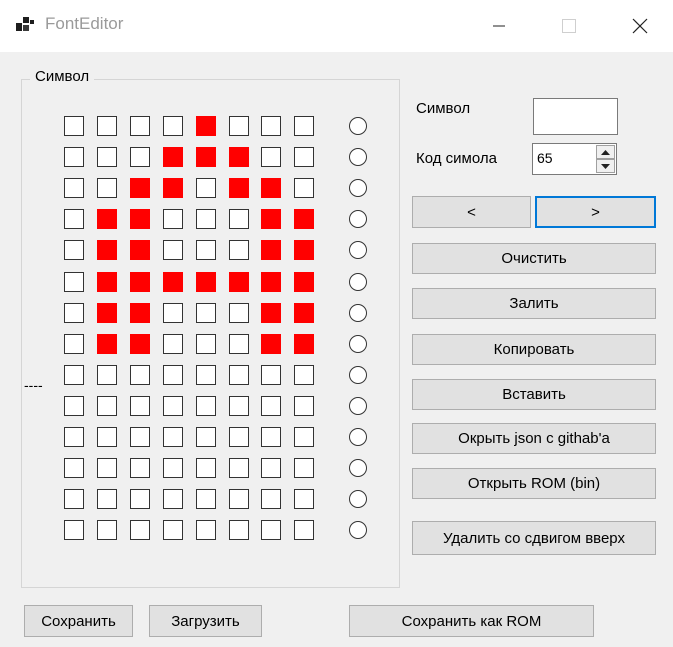 The height and width of the screenshot is (647, 673). I want to click on save-button: Сохранить, so click(78, 621).